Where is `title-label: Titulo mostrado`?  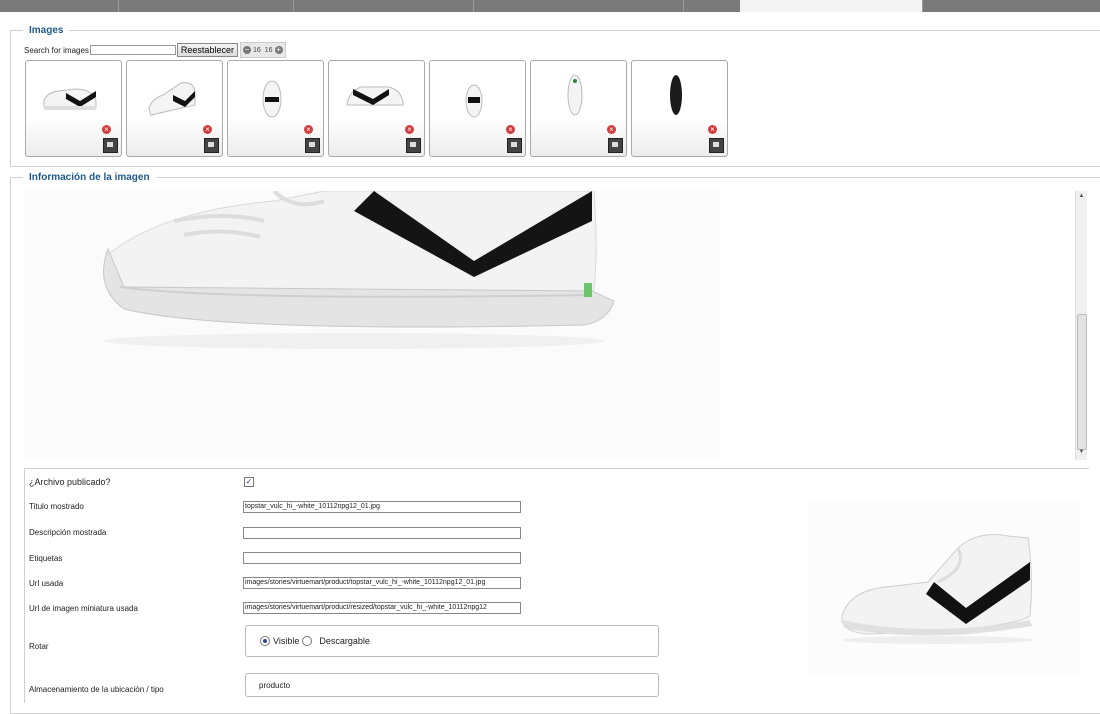
title-label: Titulo mostrado is located at coordinates (56, 506).